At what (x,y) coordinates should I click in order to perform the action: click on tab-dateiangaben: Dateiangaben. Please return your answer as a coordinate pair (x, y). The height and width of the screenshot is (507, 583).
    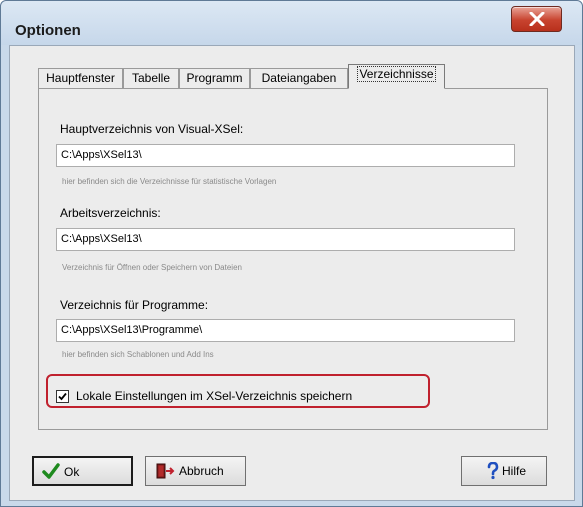
    Looking at the image, I should click on (299, 78).